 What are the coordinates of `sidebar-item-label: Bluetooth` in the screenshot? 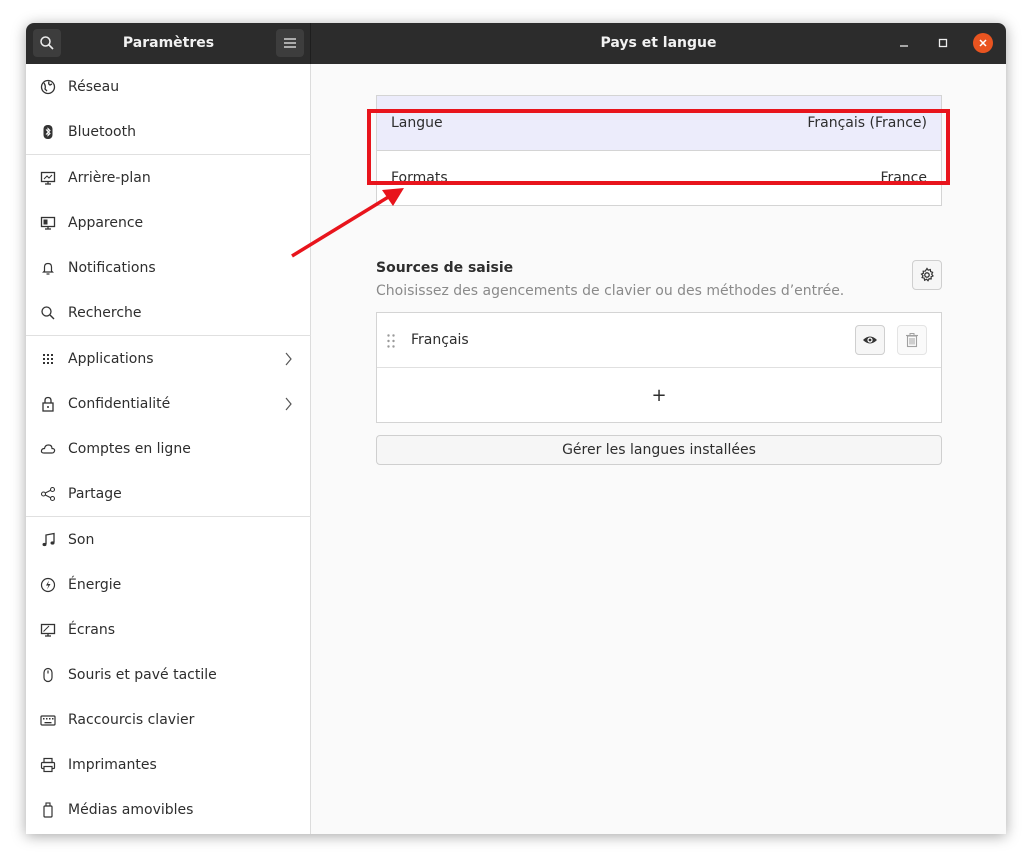 It's located at (102, 131).